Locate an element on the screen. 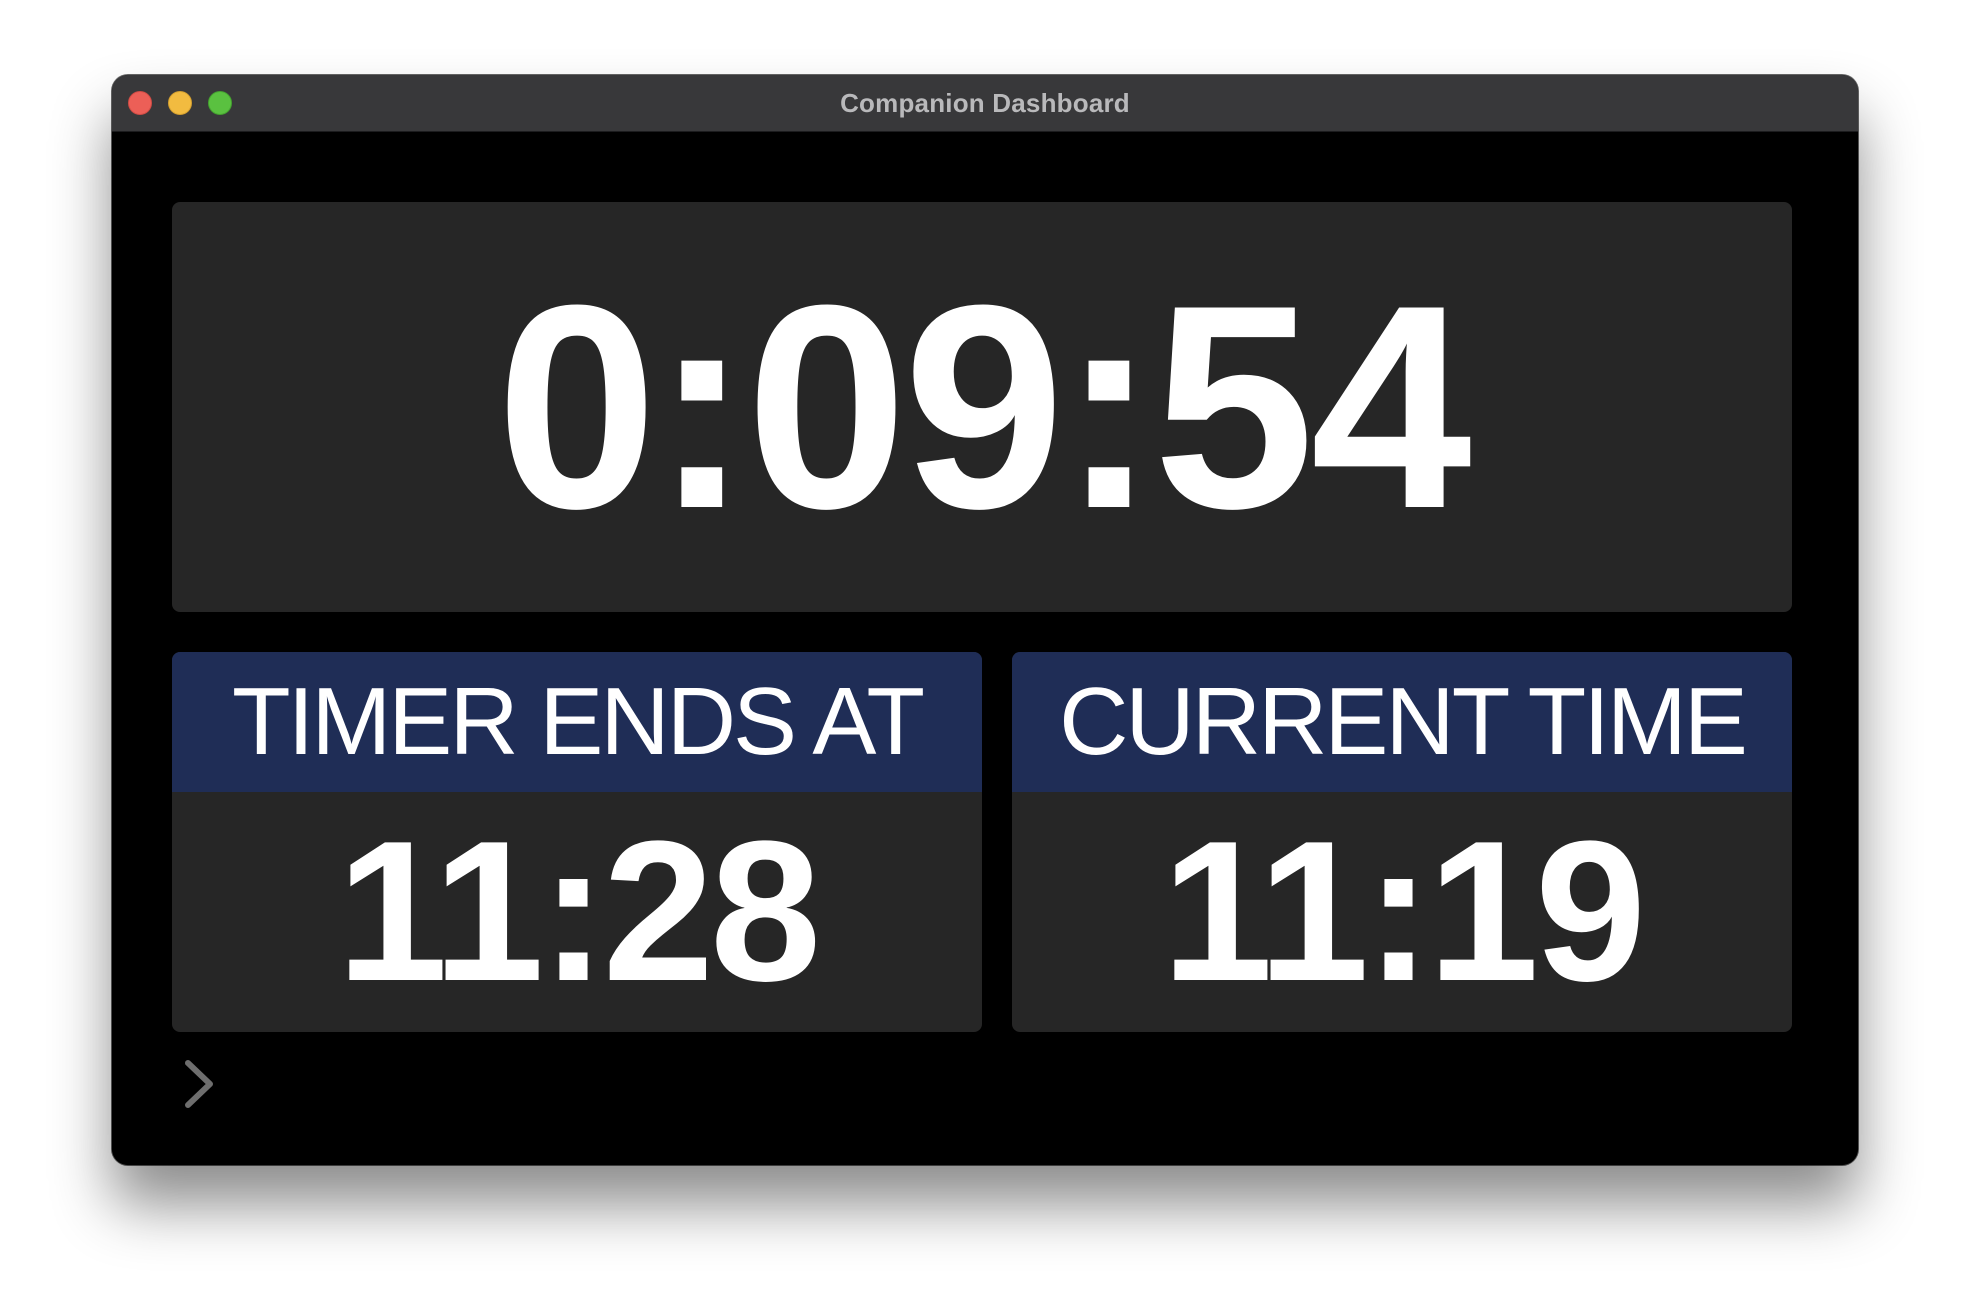 This screenshot has height=1314, width=1970. timer-ends-header: TIMER ENDS AT is located at coordinates (577, 722).